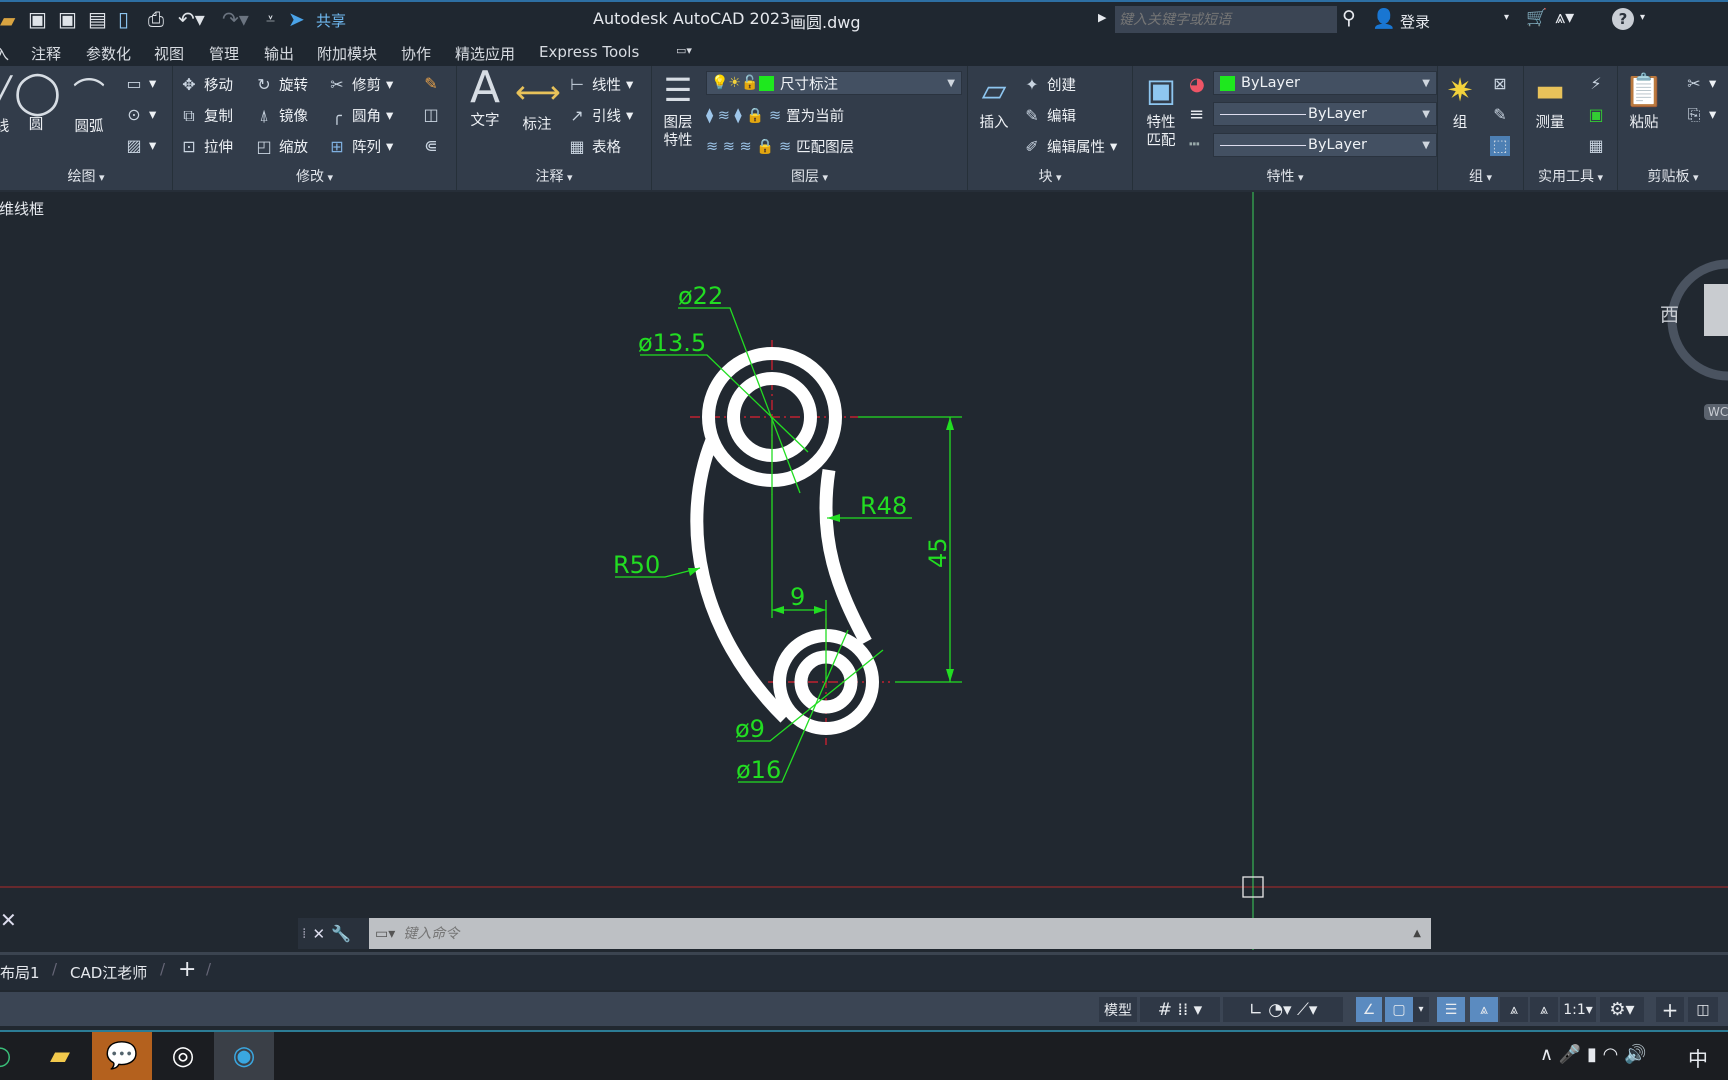 This screenshot has width=1728, height=1080. I want to click on fillet-button: ╭ 圆角 ▾, so click(360, 115).